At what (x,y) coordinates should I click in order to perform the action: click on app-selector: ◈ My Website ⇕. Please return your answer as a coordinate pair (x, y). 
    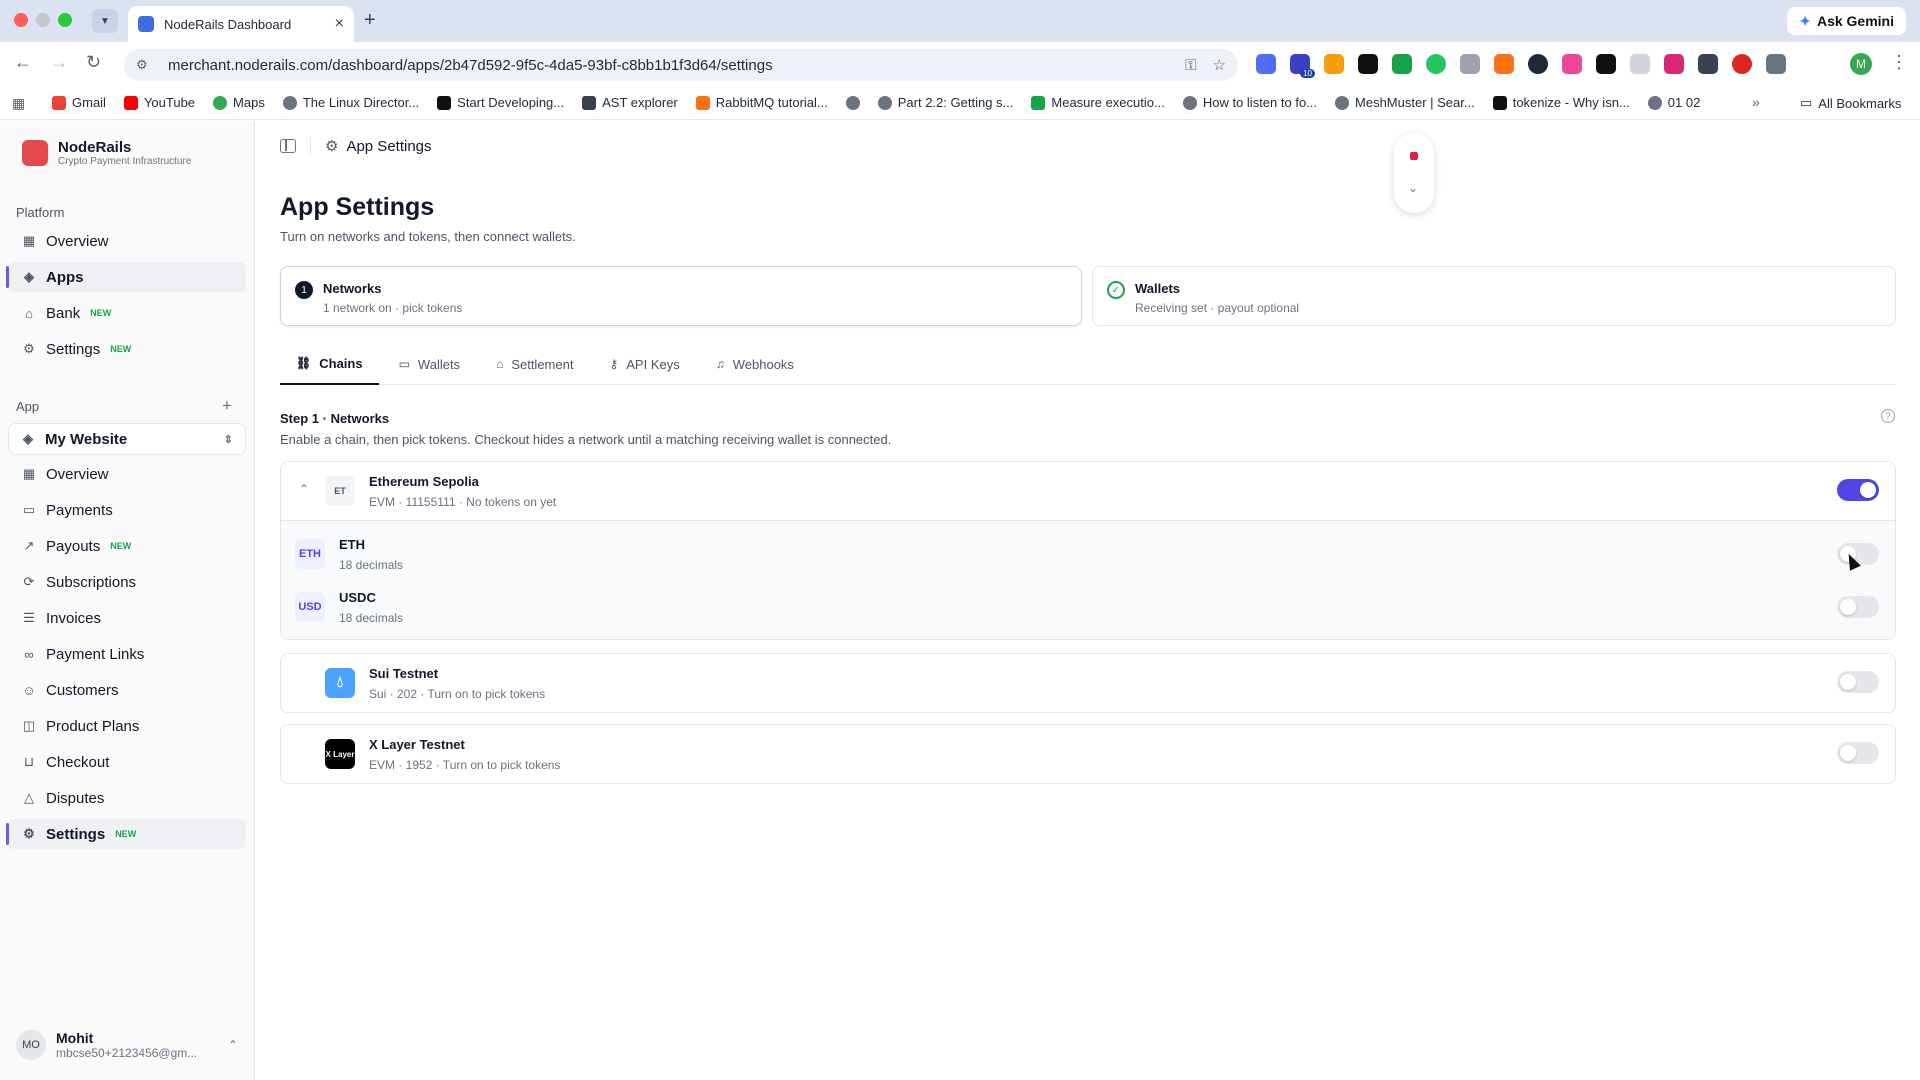
    Looking at the image, I should click on (127, 439).